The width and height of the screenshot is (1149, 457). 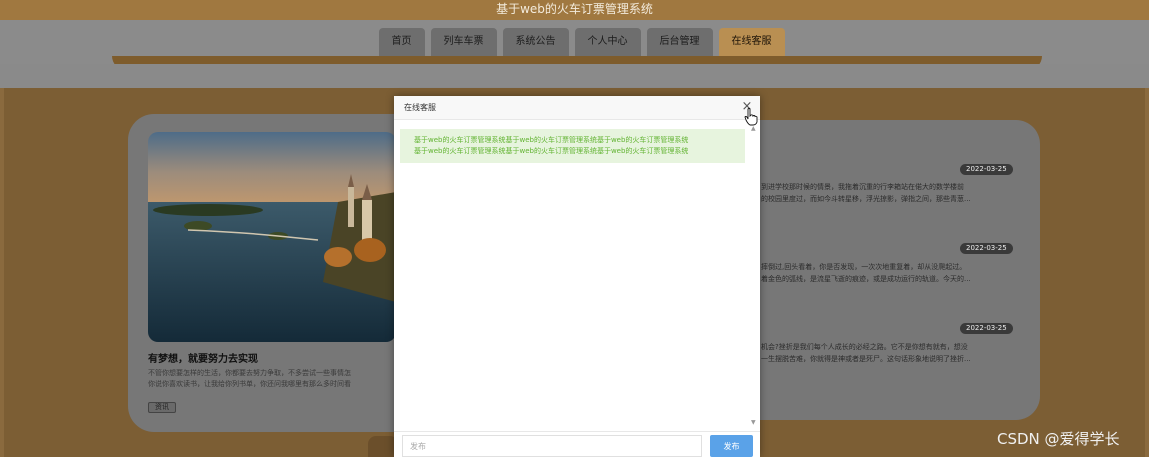 What do you see at coordinates (249, 373) in the screenshot?
I see `feature-desc-line: 不管你想要怎样的生活，你都要去努力争取，不多尝试一些事情怎` at bounding box center [249, 373].